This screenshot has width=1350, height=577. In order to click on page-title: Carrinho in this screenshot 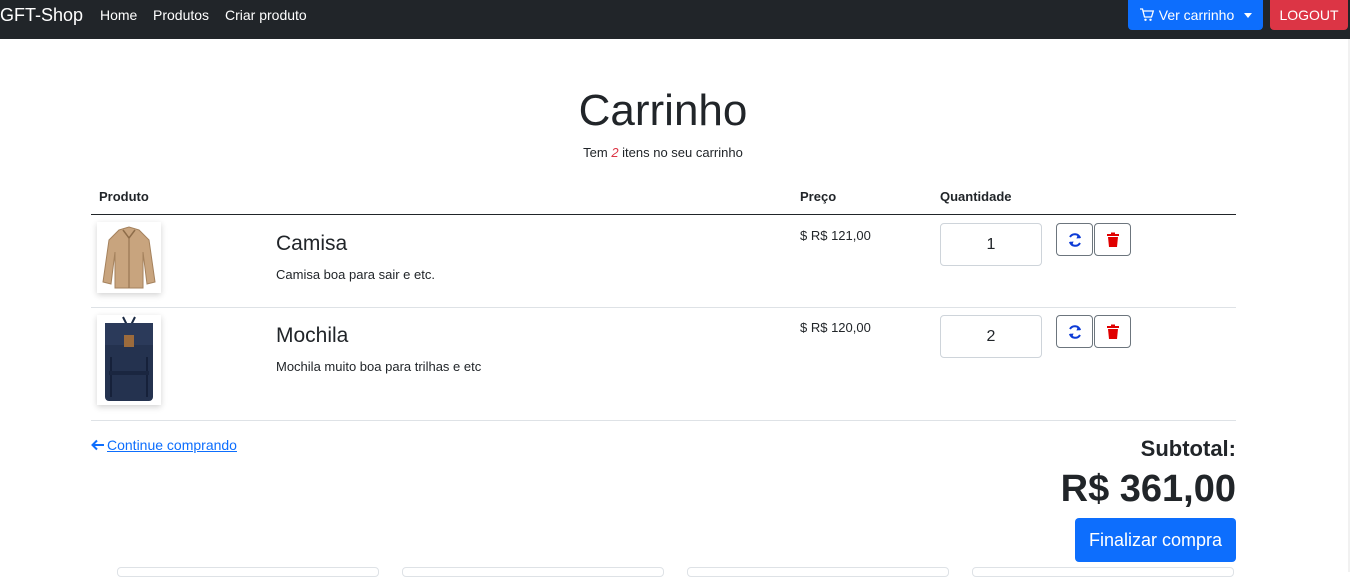, I will do `click(663, 110)`.